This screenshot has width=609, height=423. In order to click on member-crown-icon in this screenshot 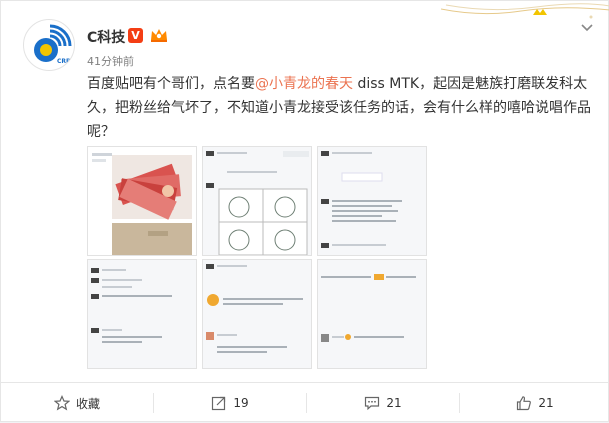, I will do `click(159, 35)`.